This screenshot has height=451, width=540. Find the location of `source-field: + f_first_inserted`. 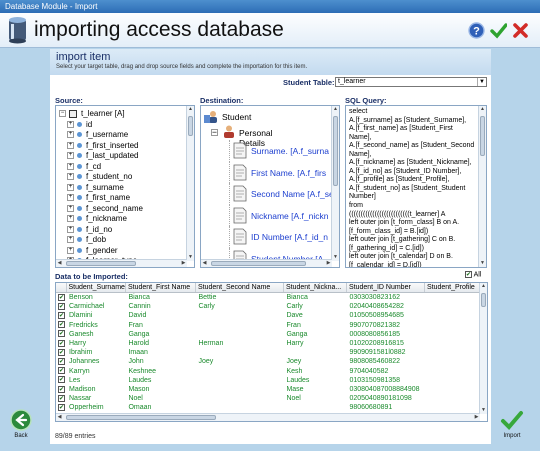

source-field: + f_first_inserted is located at coordinates (105, 146).